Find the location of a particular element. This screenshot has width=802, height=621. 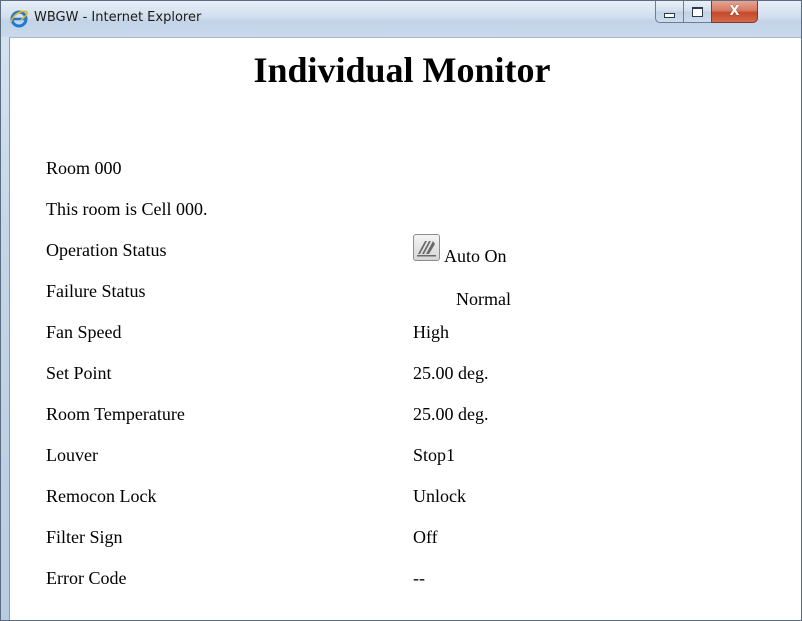

maximize-icon is located at coordinates (697, 11).